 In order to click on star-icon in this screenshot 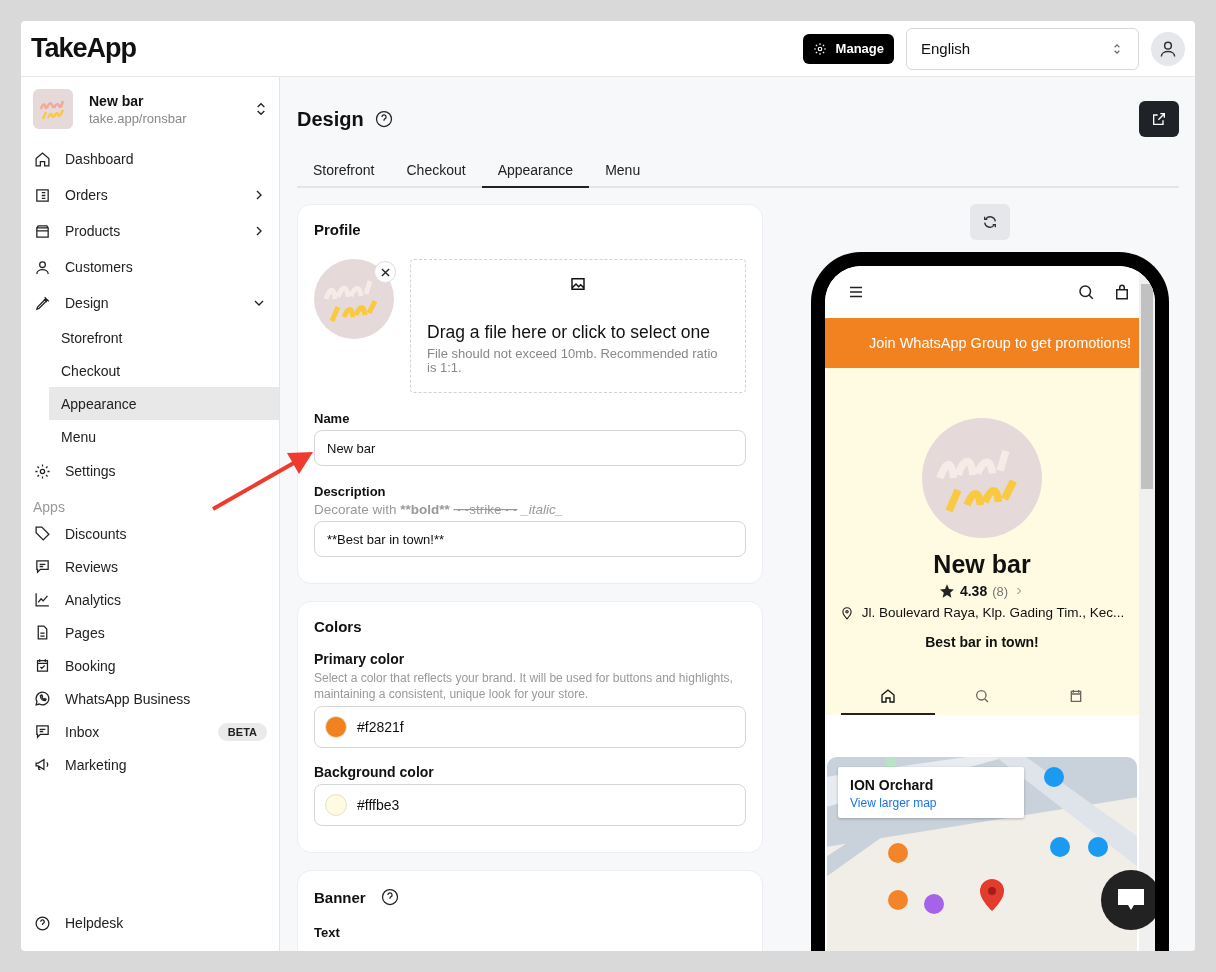, I will do `click(946, 591)`.